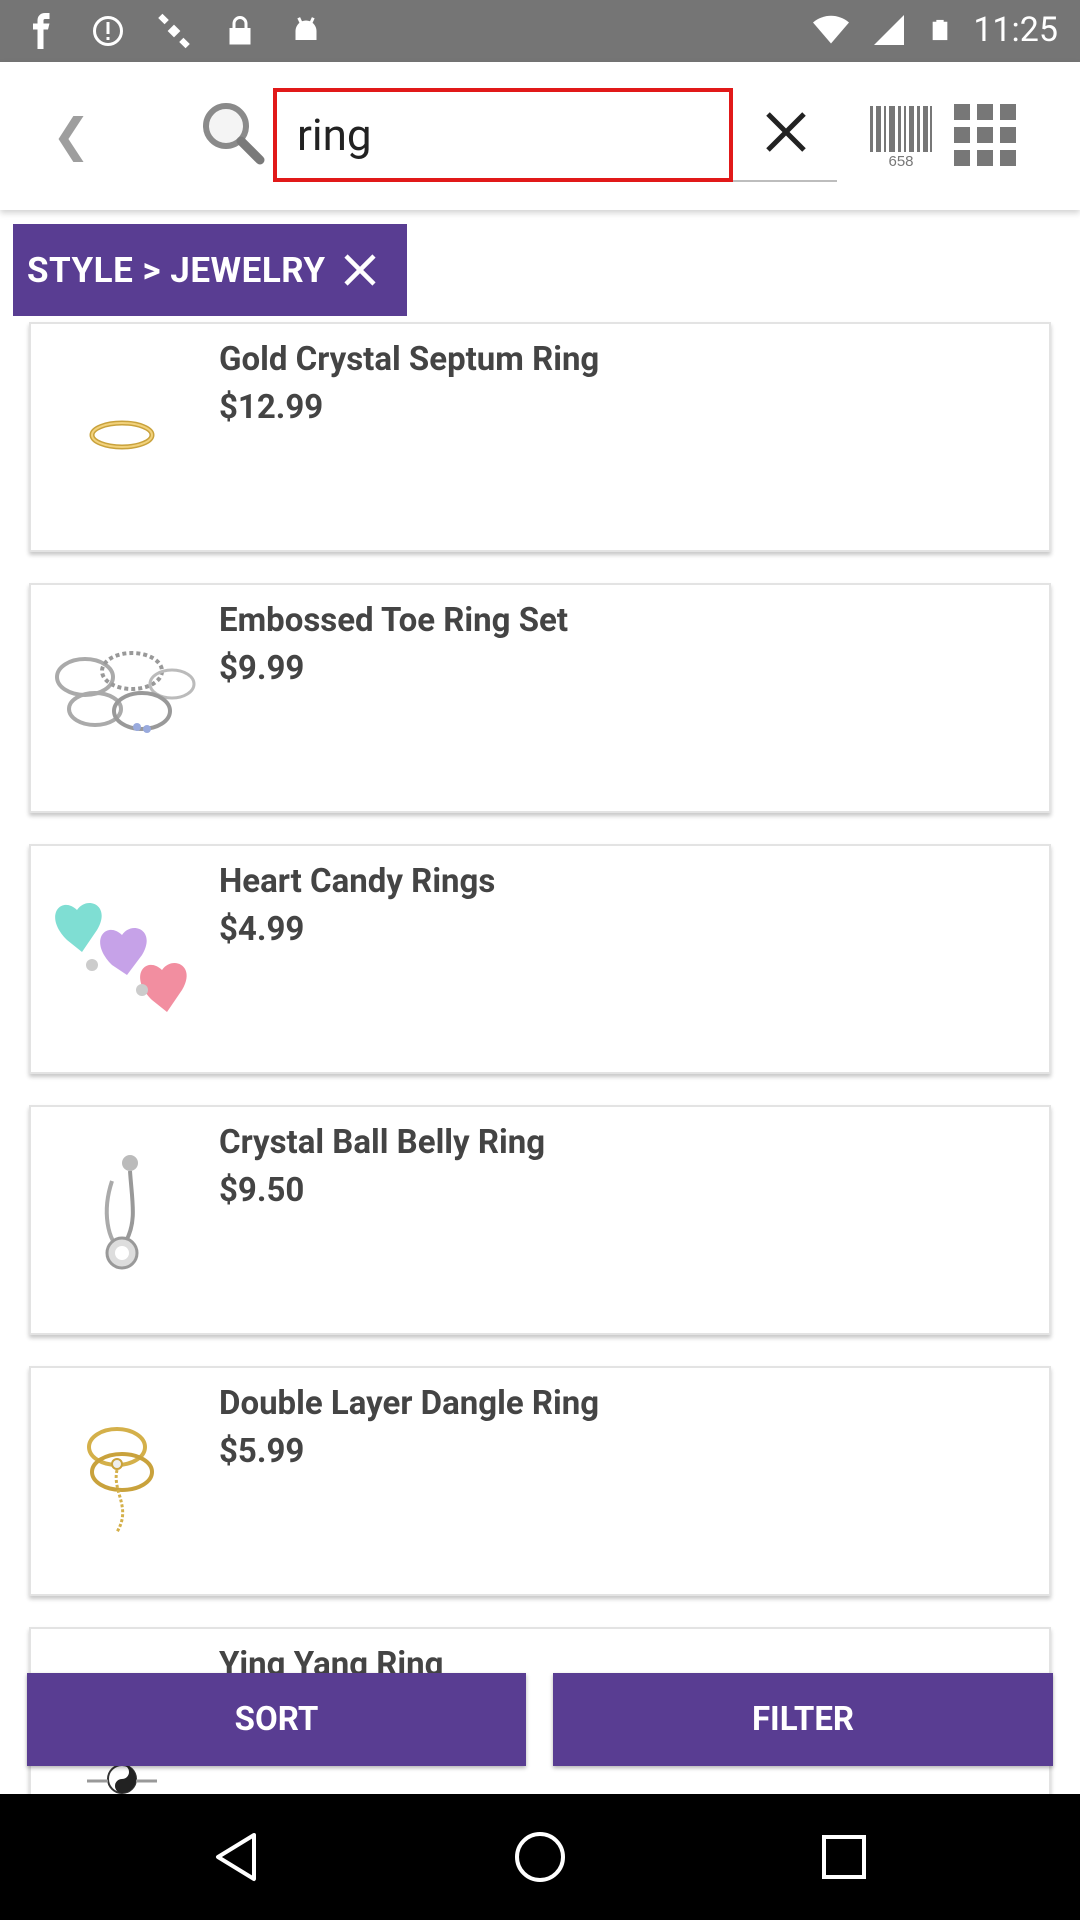 This screenshot has height=1920, width=1080. Describe the element at coordinates (125, 692) in the screenshot. I see `toe-ring-set-image` at that location.